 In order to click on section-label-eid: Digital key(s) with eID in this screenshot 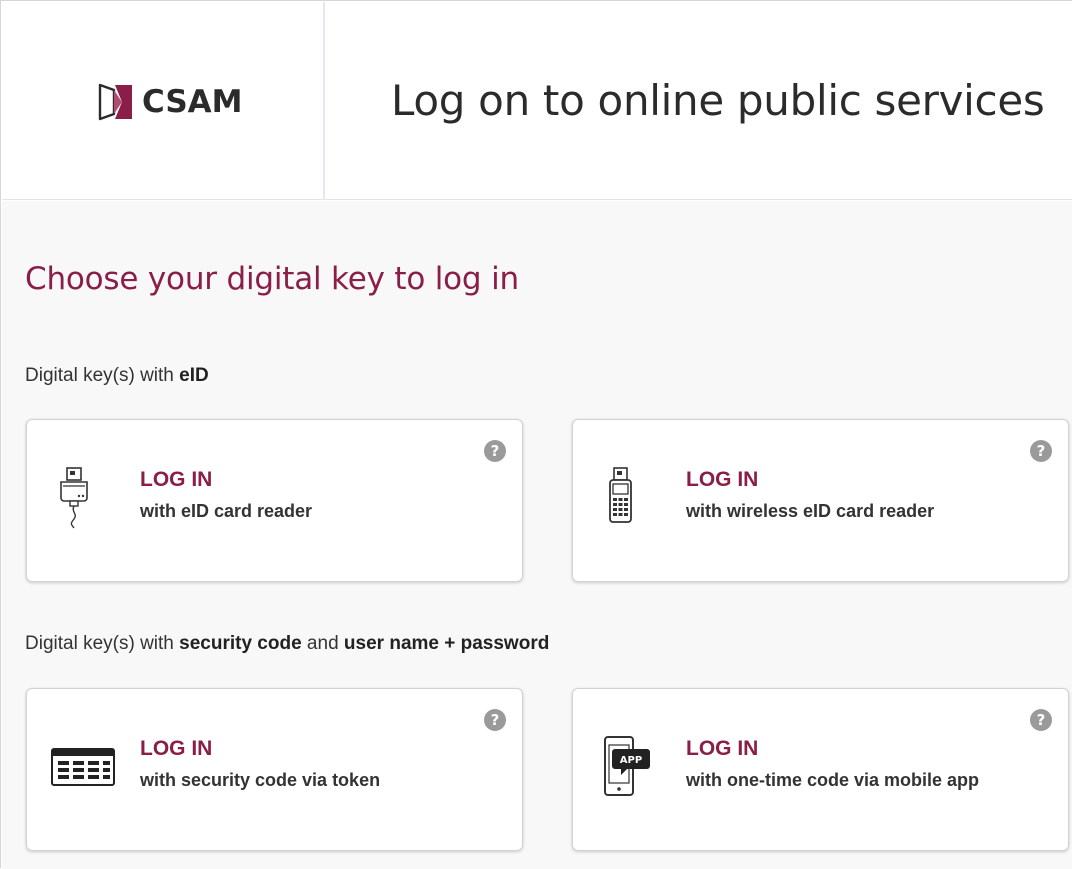, I will do `click(117, 376)`.